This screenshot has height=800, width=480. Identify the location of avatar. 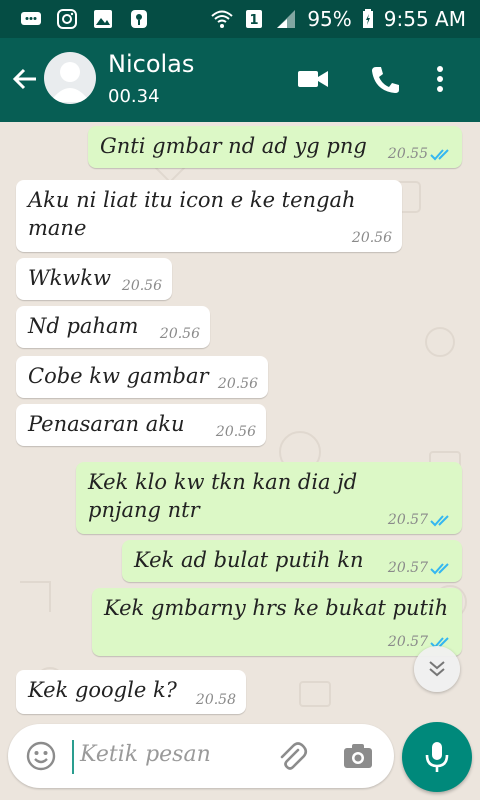
(70, 78).